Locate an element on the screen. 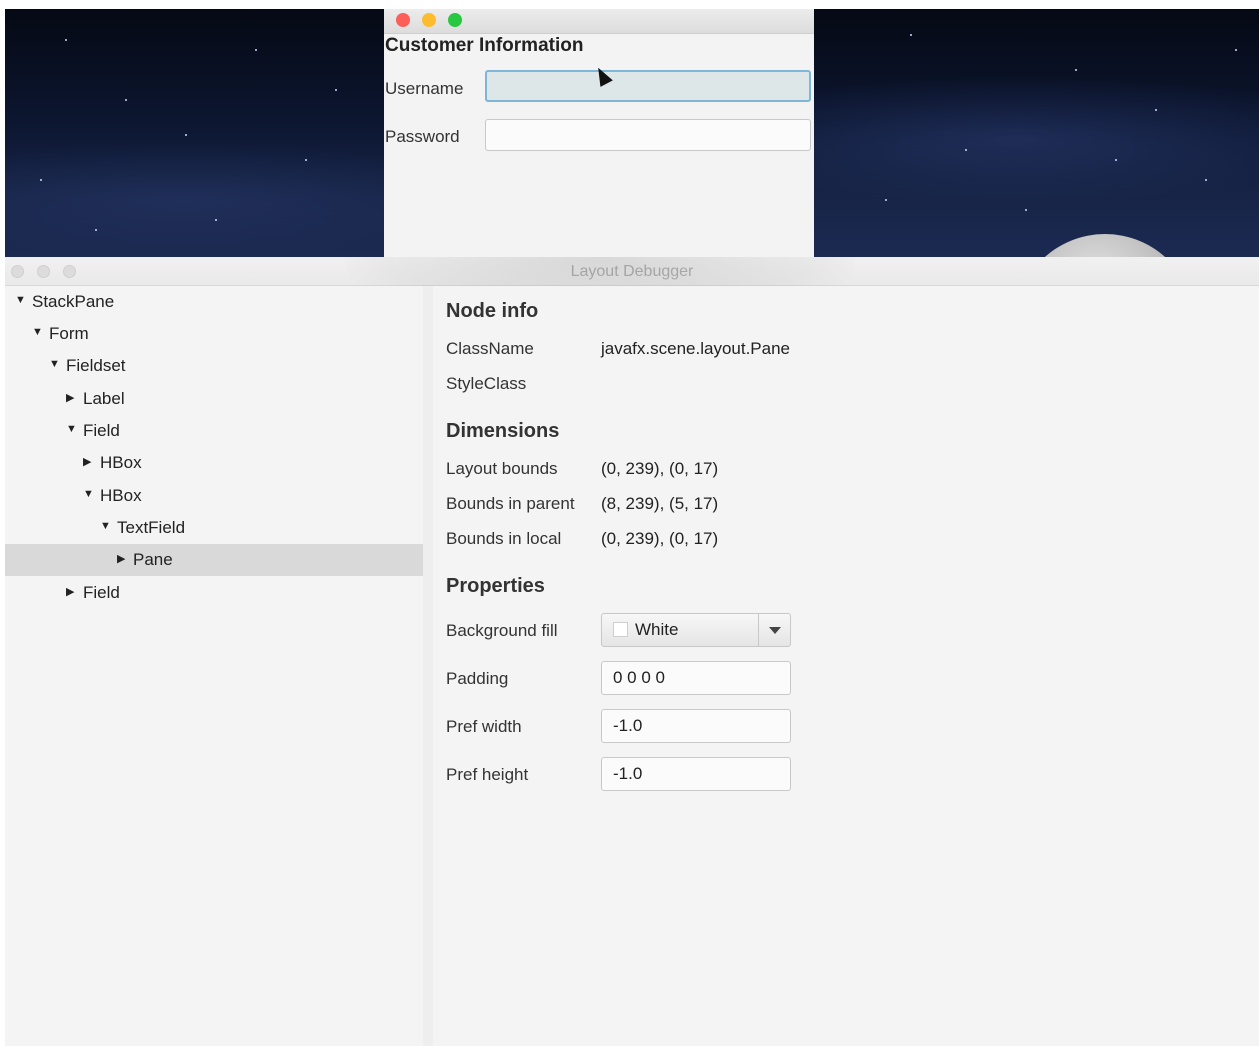 This screenshot has width=1259, height=1046. pref-width-input: -1.0 is located at coordinates (696, 726).